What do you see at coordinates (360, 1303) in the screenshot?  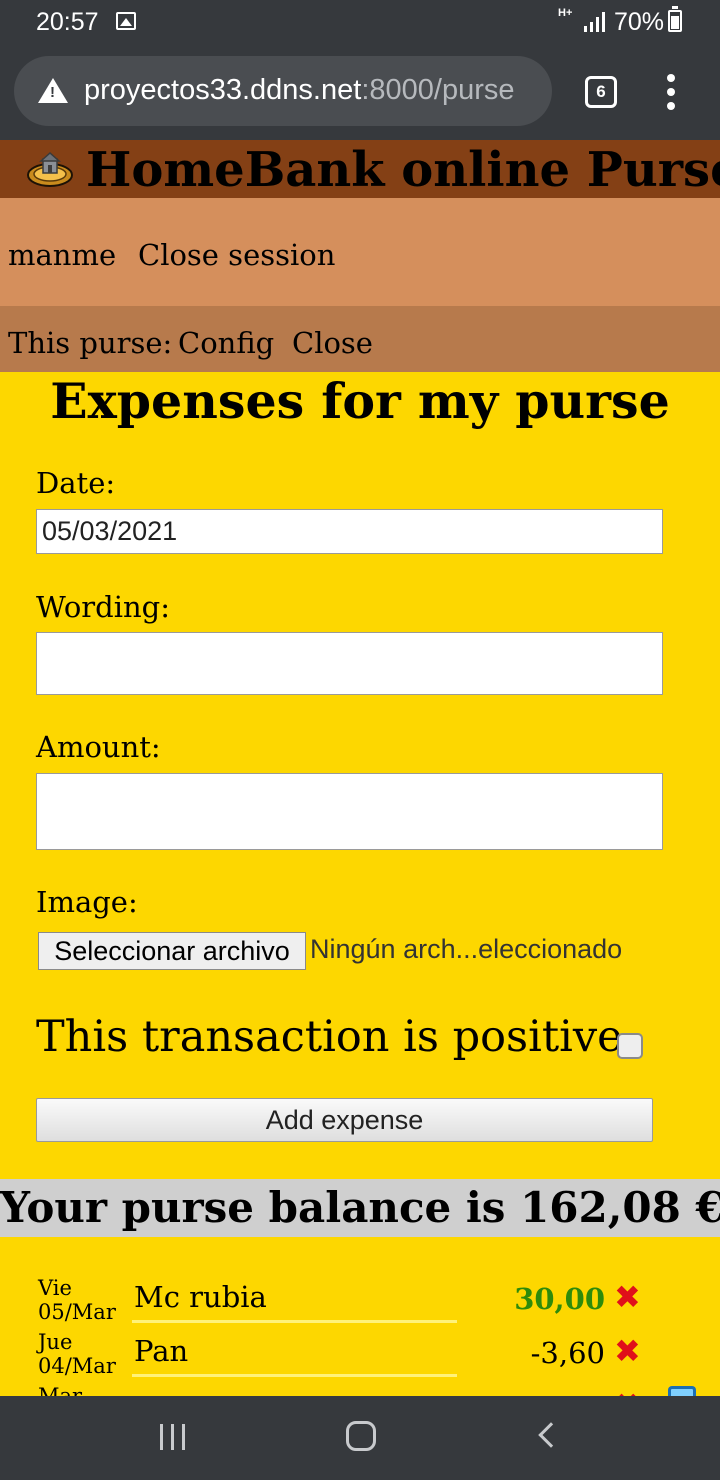 I see `transaction-row: Vie 05/Mar Mc rubia 30,00 ✖` at bounding box center [360, 1303].